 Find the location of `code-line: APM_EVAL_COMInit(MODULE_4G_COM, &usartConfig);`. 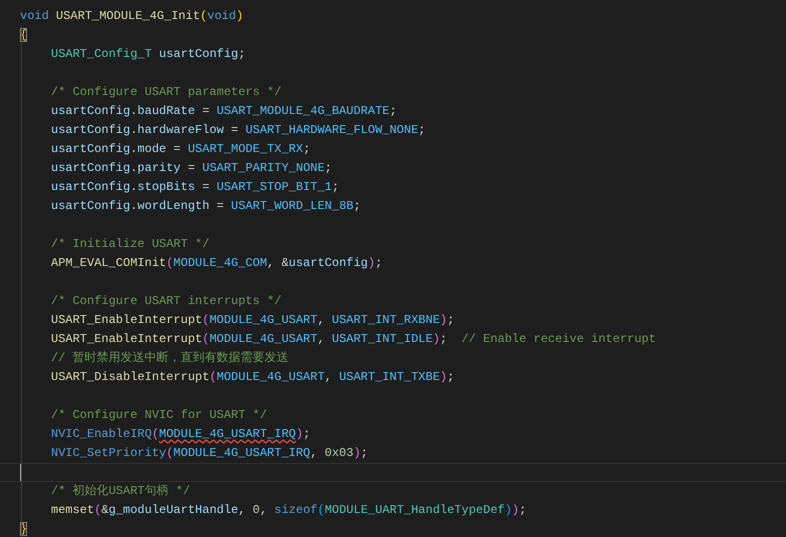

code-line: APM_EVAL_COMInit(MODULE_4G_COM, &usartConfig); is located at coordinates (216, 263).